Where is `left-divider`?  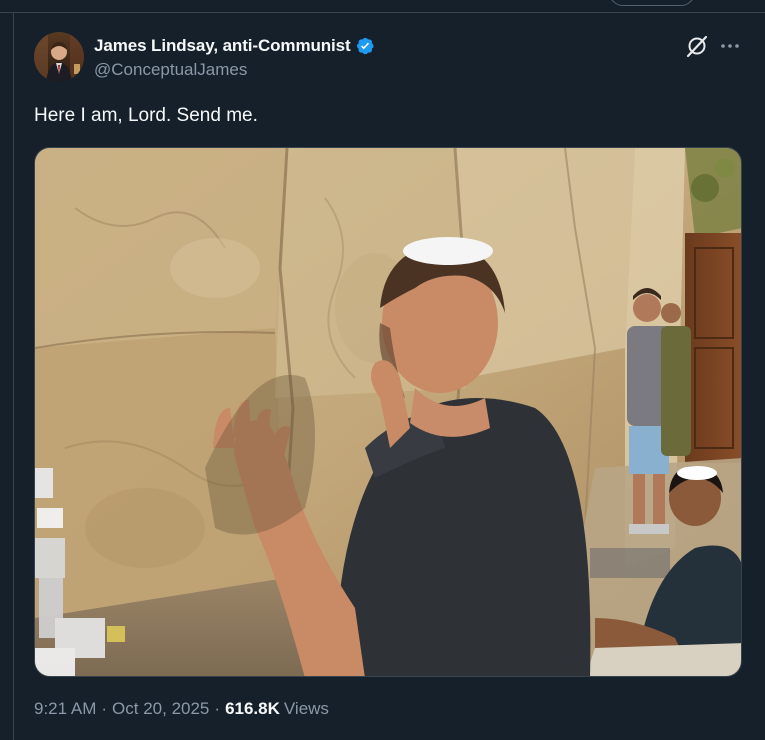 left-divider is located at coordinates (13, 376).